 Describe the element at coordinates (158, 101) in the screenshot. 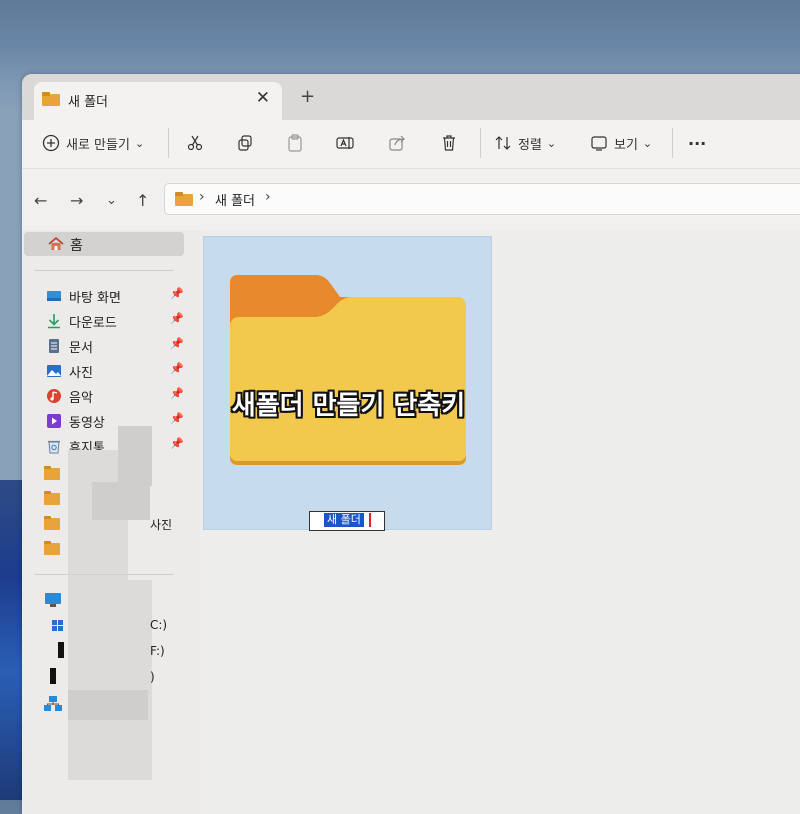

I see `tab-new-folder: 새 폴더 ✕` at that location.